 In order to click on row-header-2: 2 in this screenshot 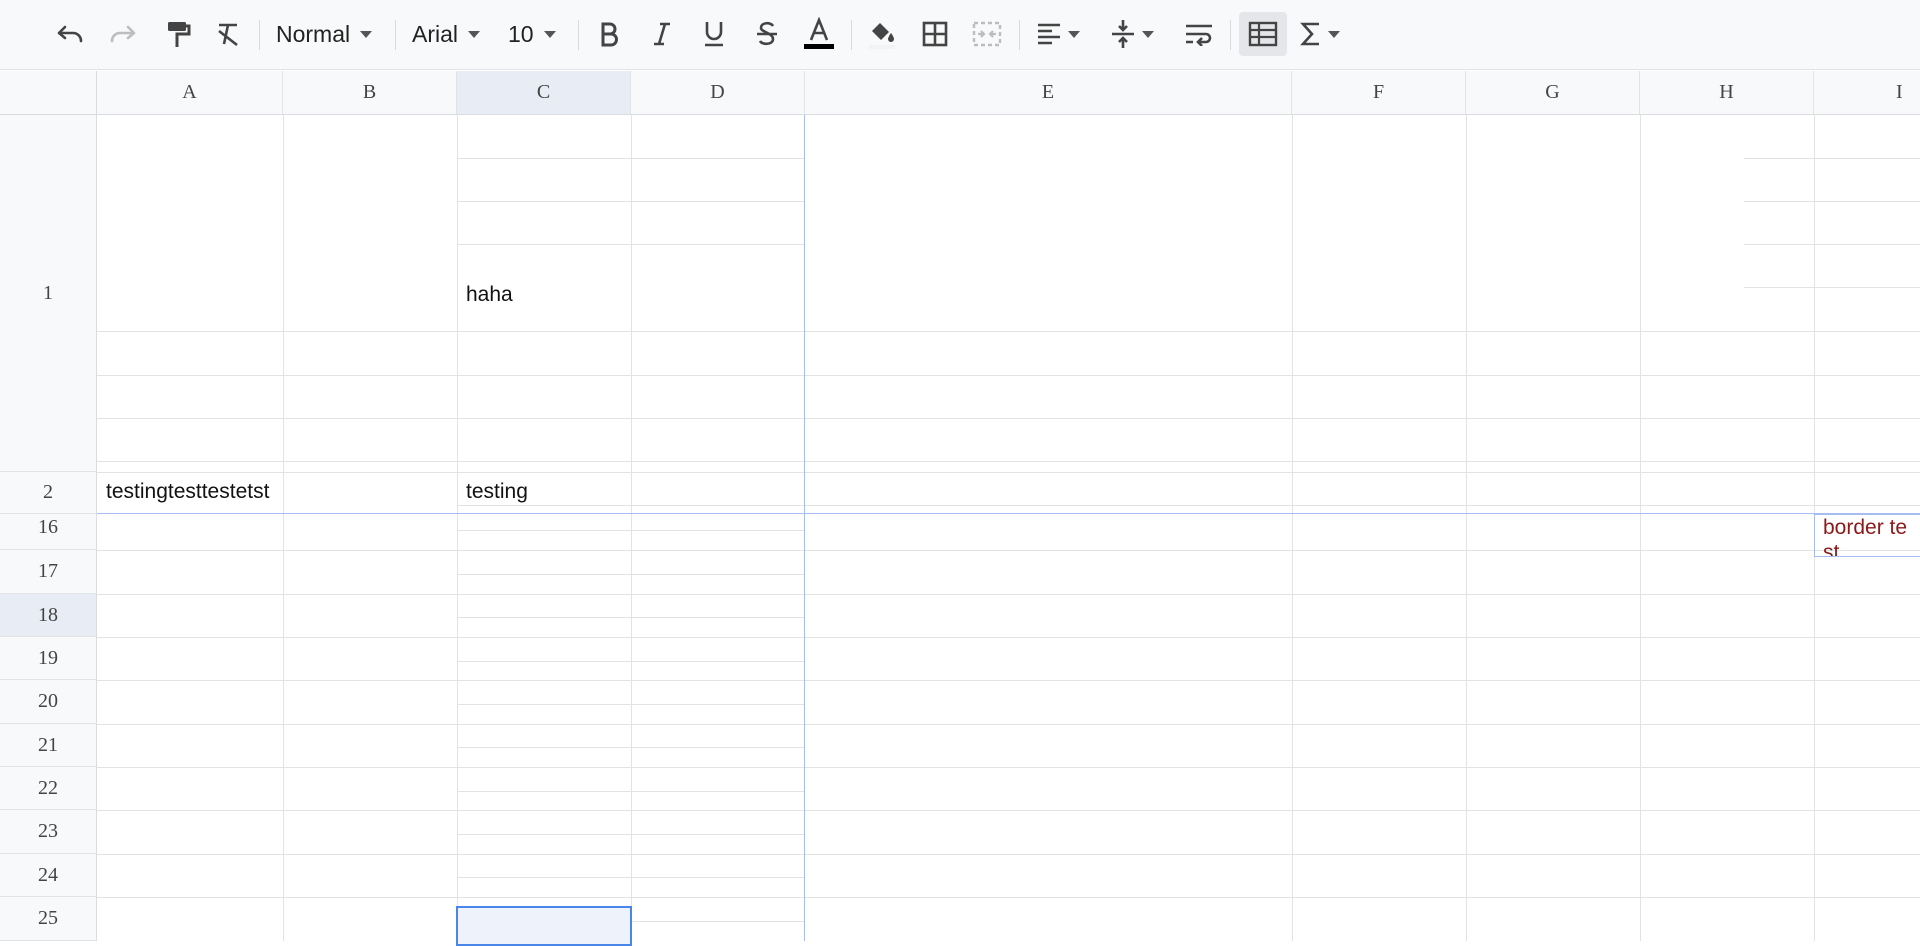, I will do `click(48, 493)`.